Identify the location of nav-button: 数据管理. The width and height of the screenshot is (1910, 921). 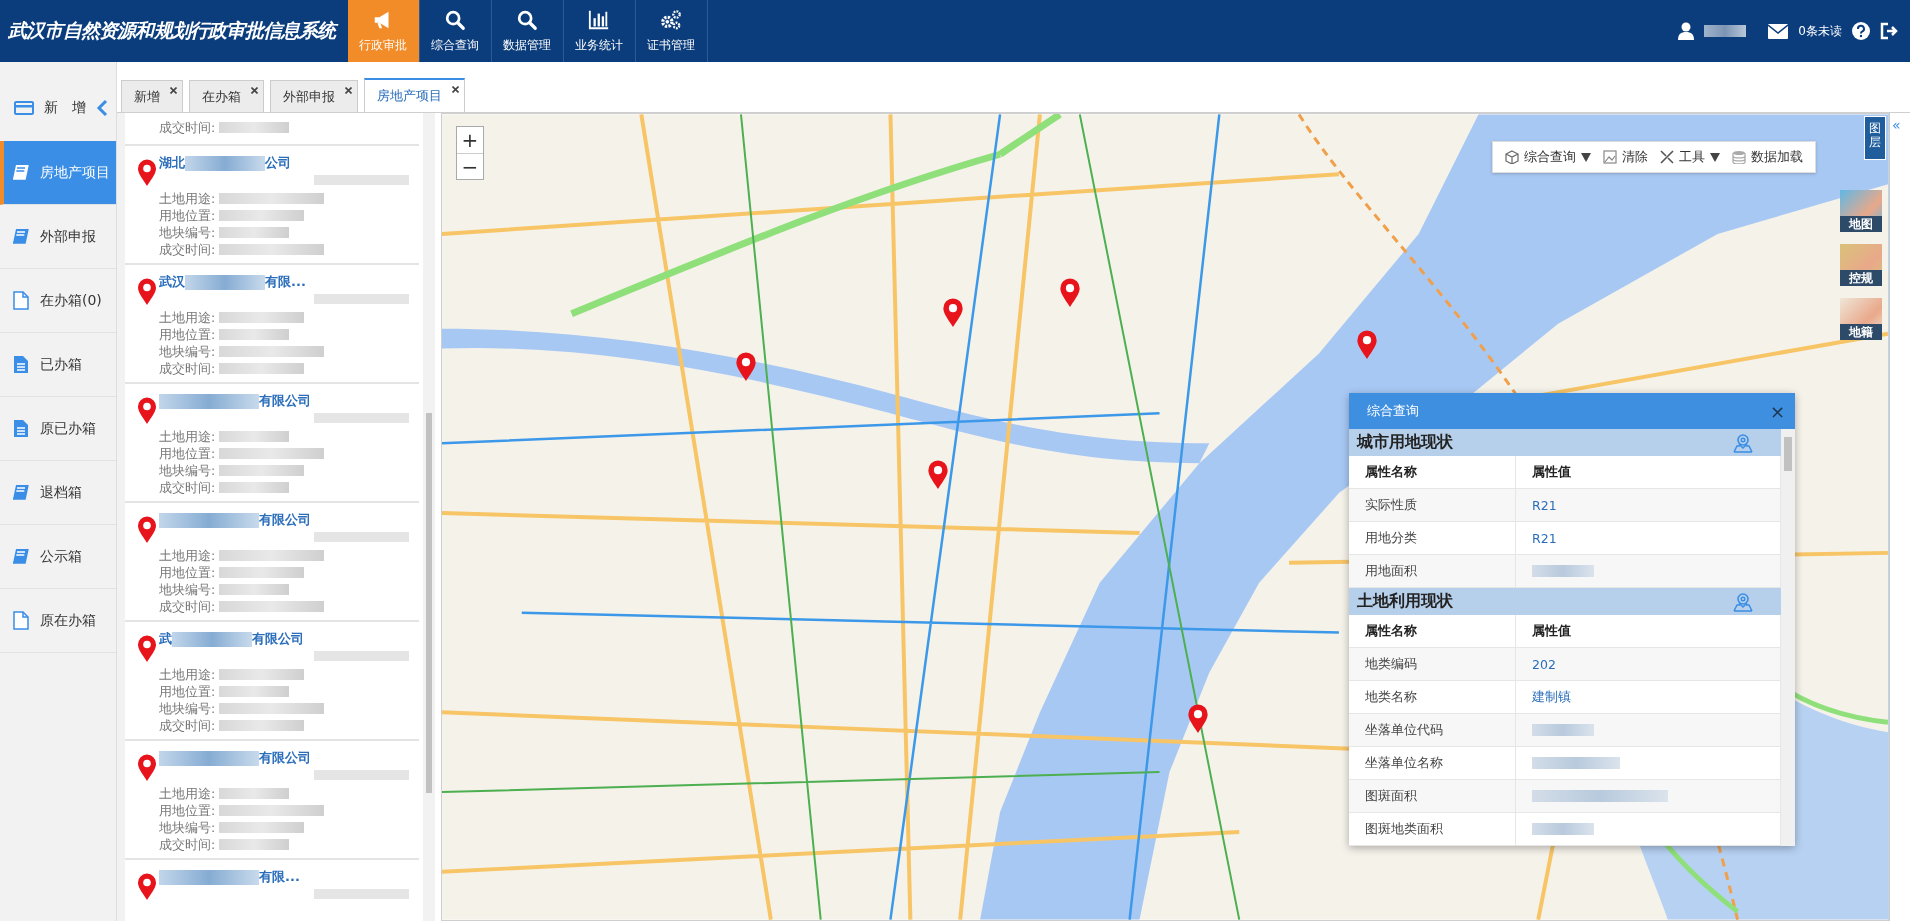
(527, 31).